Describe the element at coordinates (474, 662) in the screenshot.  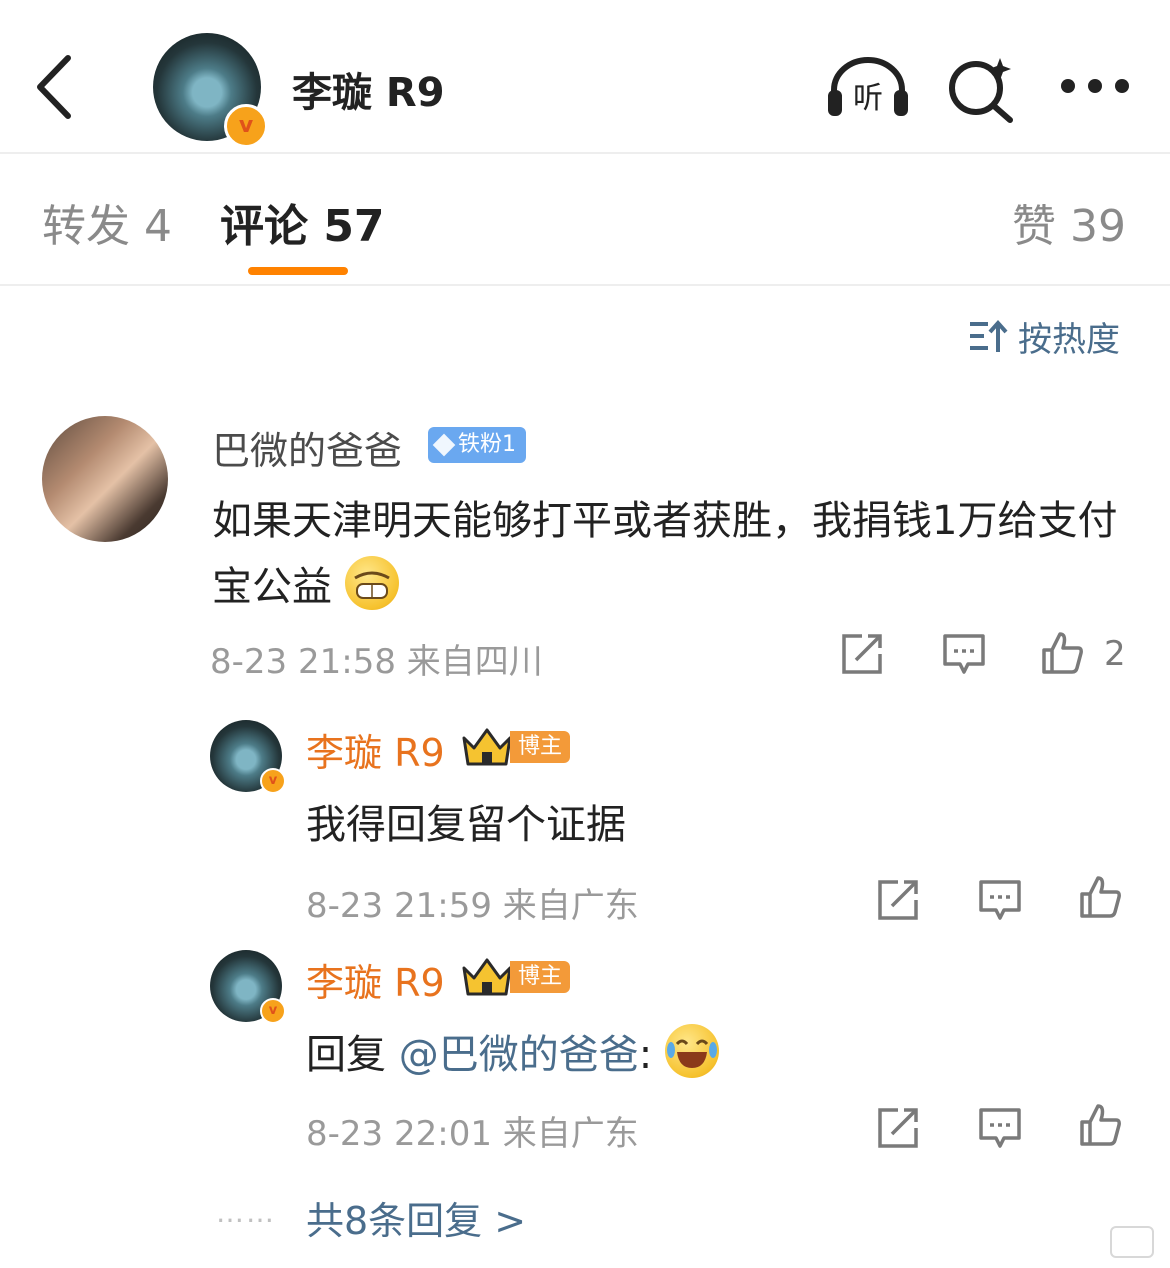
I see `comment-location: 来自四川` at that location.